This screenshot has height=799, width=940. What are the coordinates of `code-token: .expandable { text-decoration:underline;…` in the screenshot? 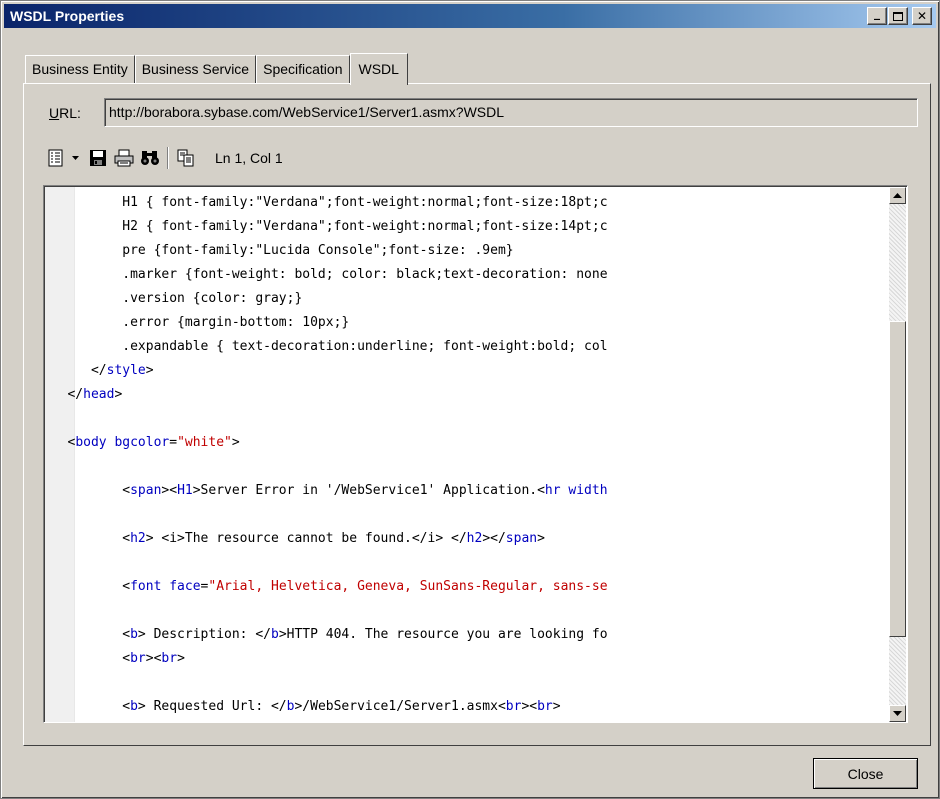 It's located at (326, 346).